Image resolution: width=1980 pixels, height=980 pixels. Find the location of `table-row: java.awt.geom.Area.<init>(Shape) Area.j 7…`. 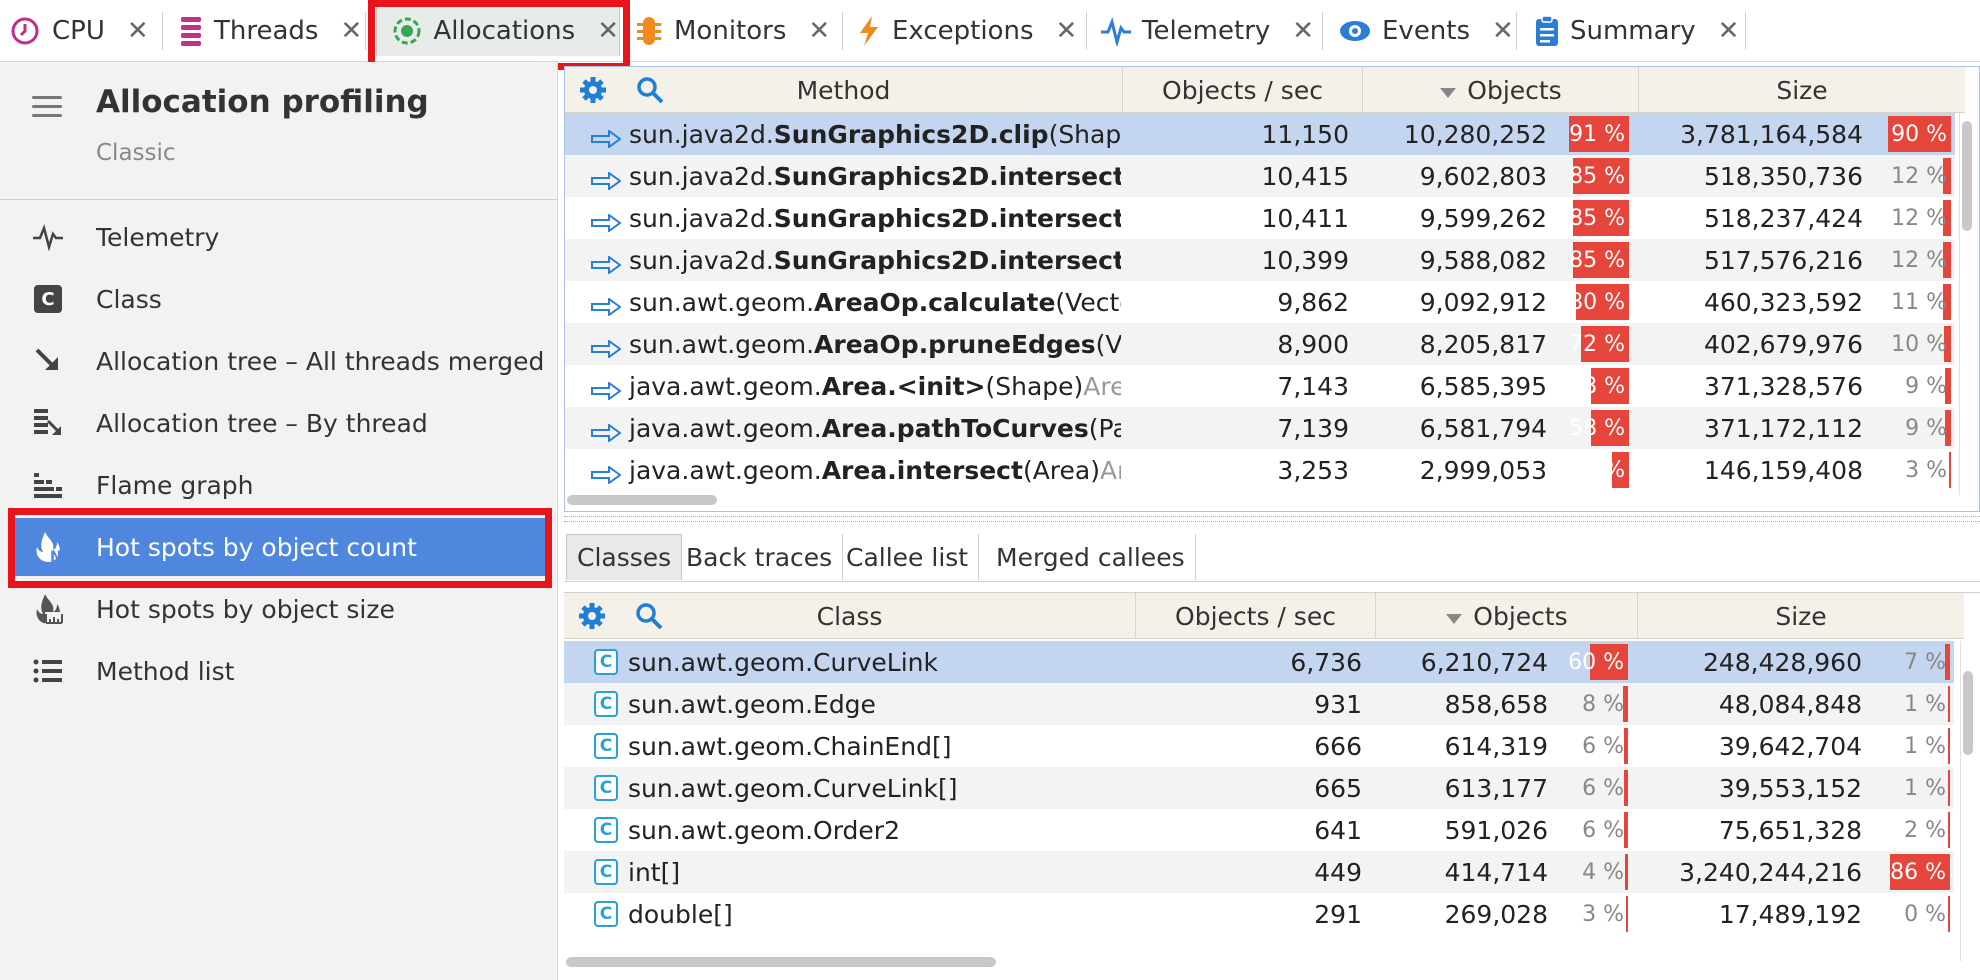

table-row: java.awt.geom.Area.<init>(Shape) Area.j 7… is located at coordinates (1260, 386).